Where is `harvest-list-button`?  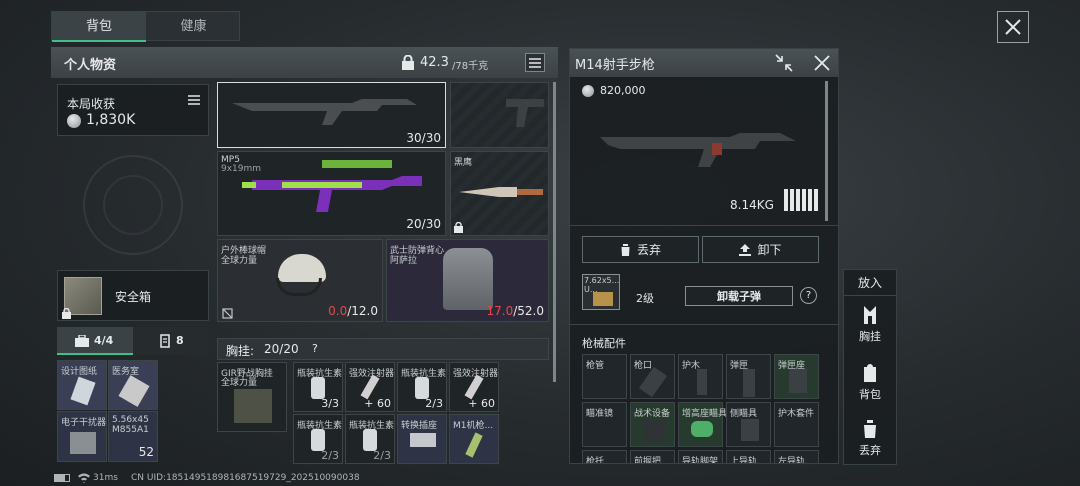 harvest-list-button is located at coordinates (194, 100).